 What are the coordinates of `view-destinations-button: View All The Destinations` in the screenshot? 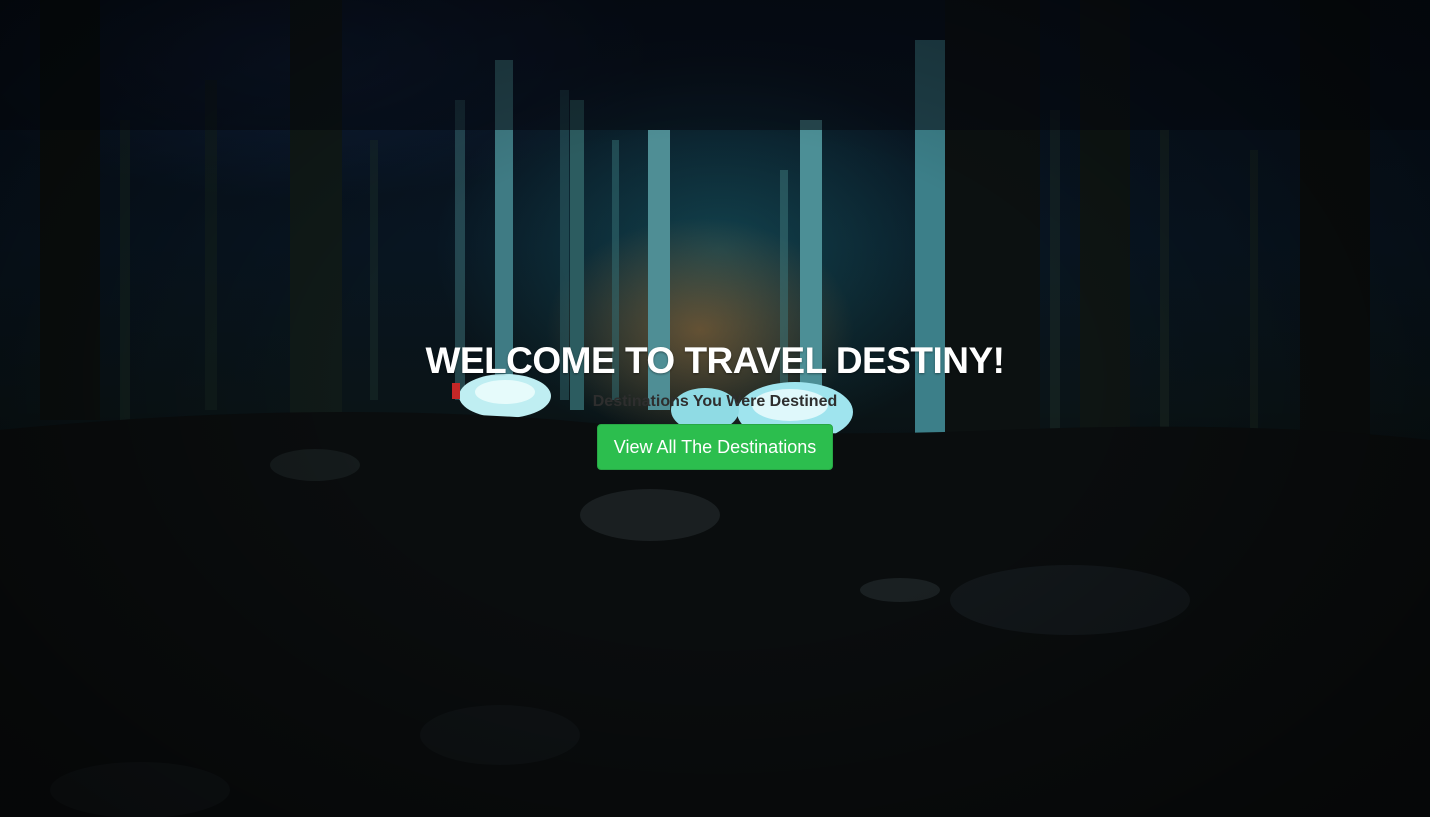 It's located at (715, 447).